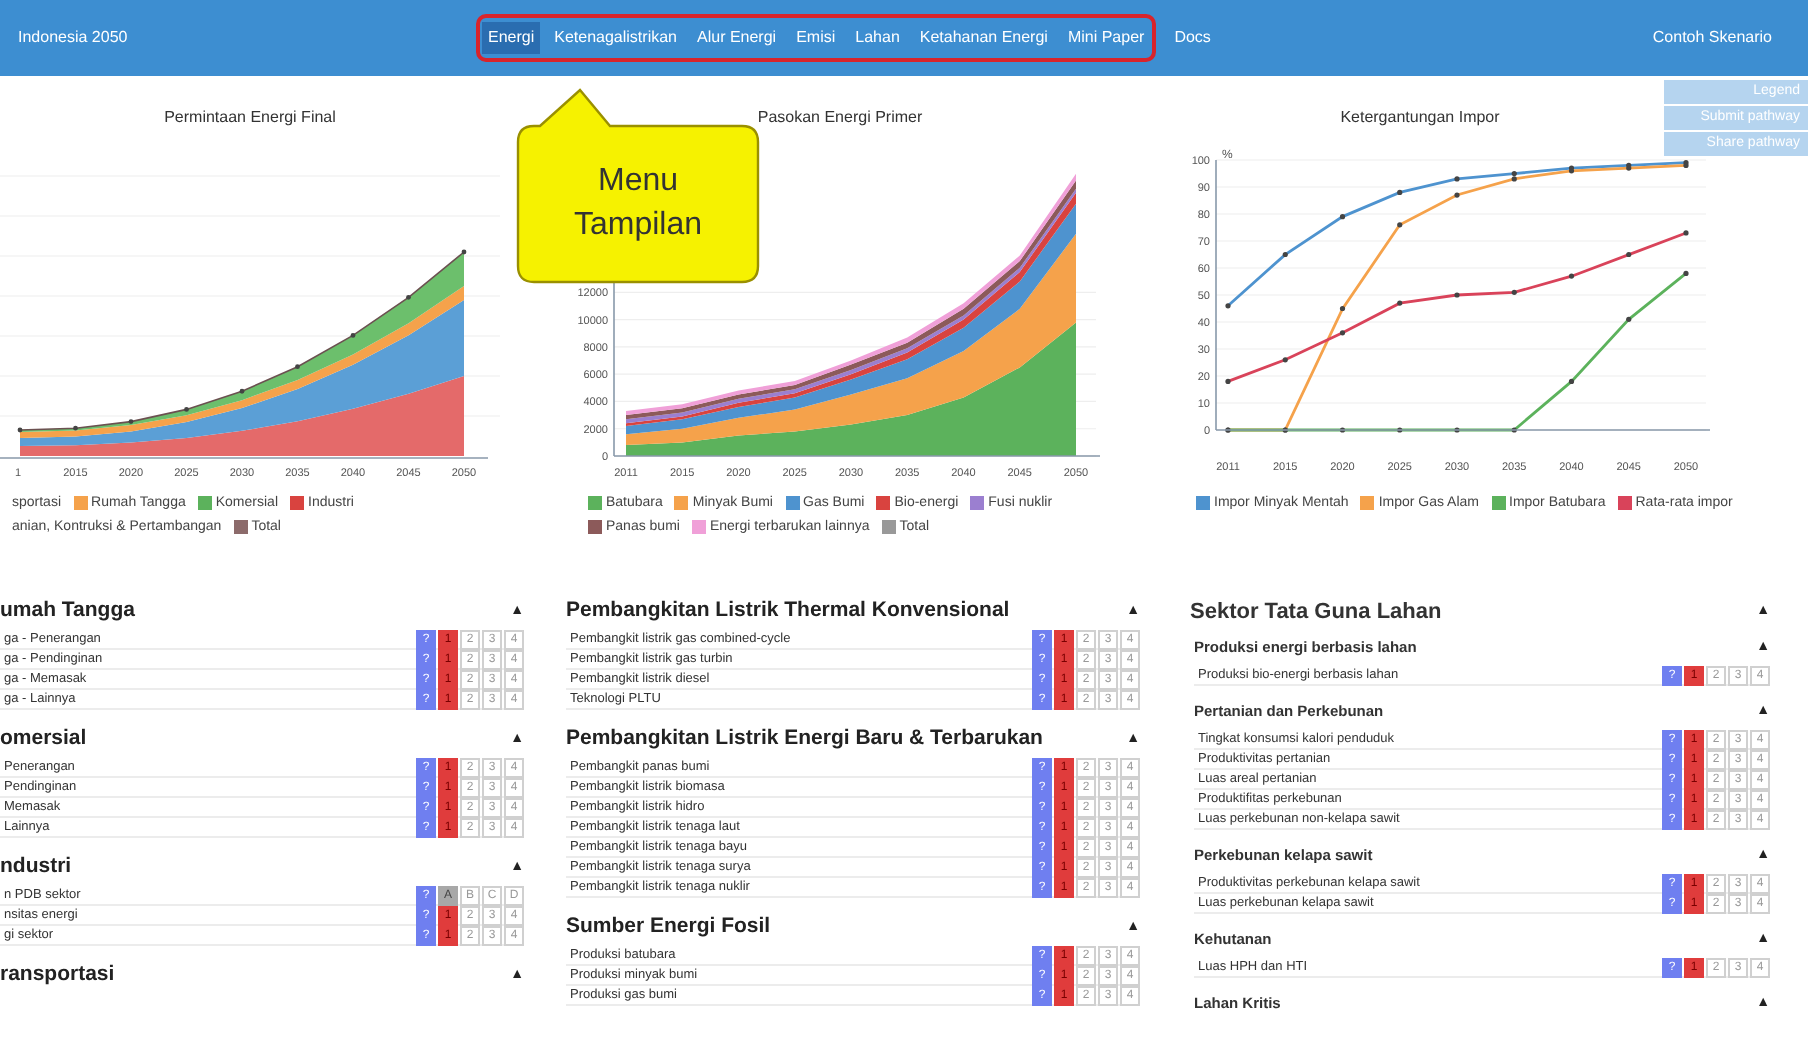 This screenshot has width=1808, height=1040. What do you see at coordinates (877, 38) in the screenshot?
I see `nav-tab: Lahan` at bounding box center [877, 38].